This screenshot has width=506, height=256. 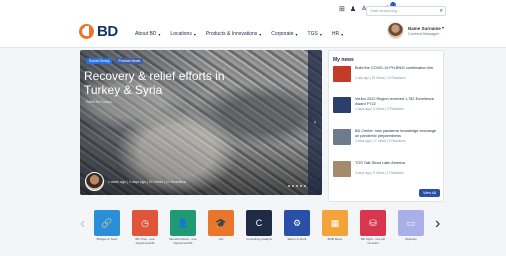 What do you see at coordinates (373, 223) in the screenshot?
I see `database-icon: ⛁` at bounding box center [373, 223].